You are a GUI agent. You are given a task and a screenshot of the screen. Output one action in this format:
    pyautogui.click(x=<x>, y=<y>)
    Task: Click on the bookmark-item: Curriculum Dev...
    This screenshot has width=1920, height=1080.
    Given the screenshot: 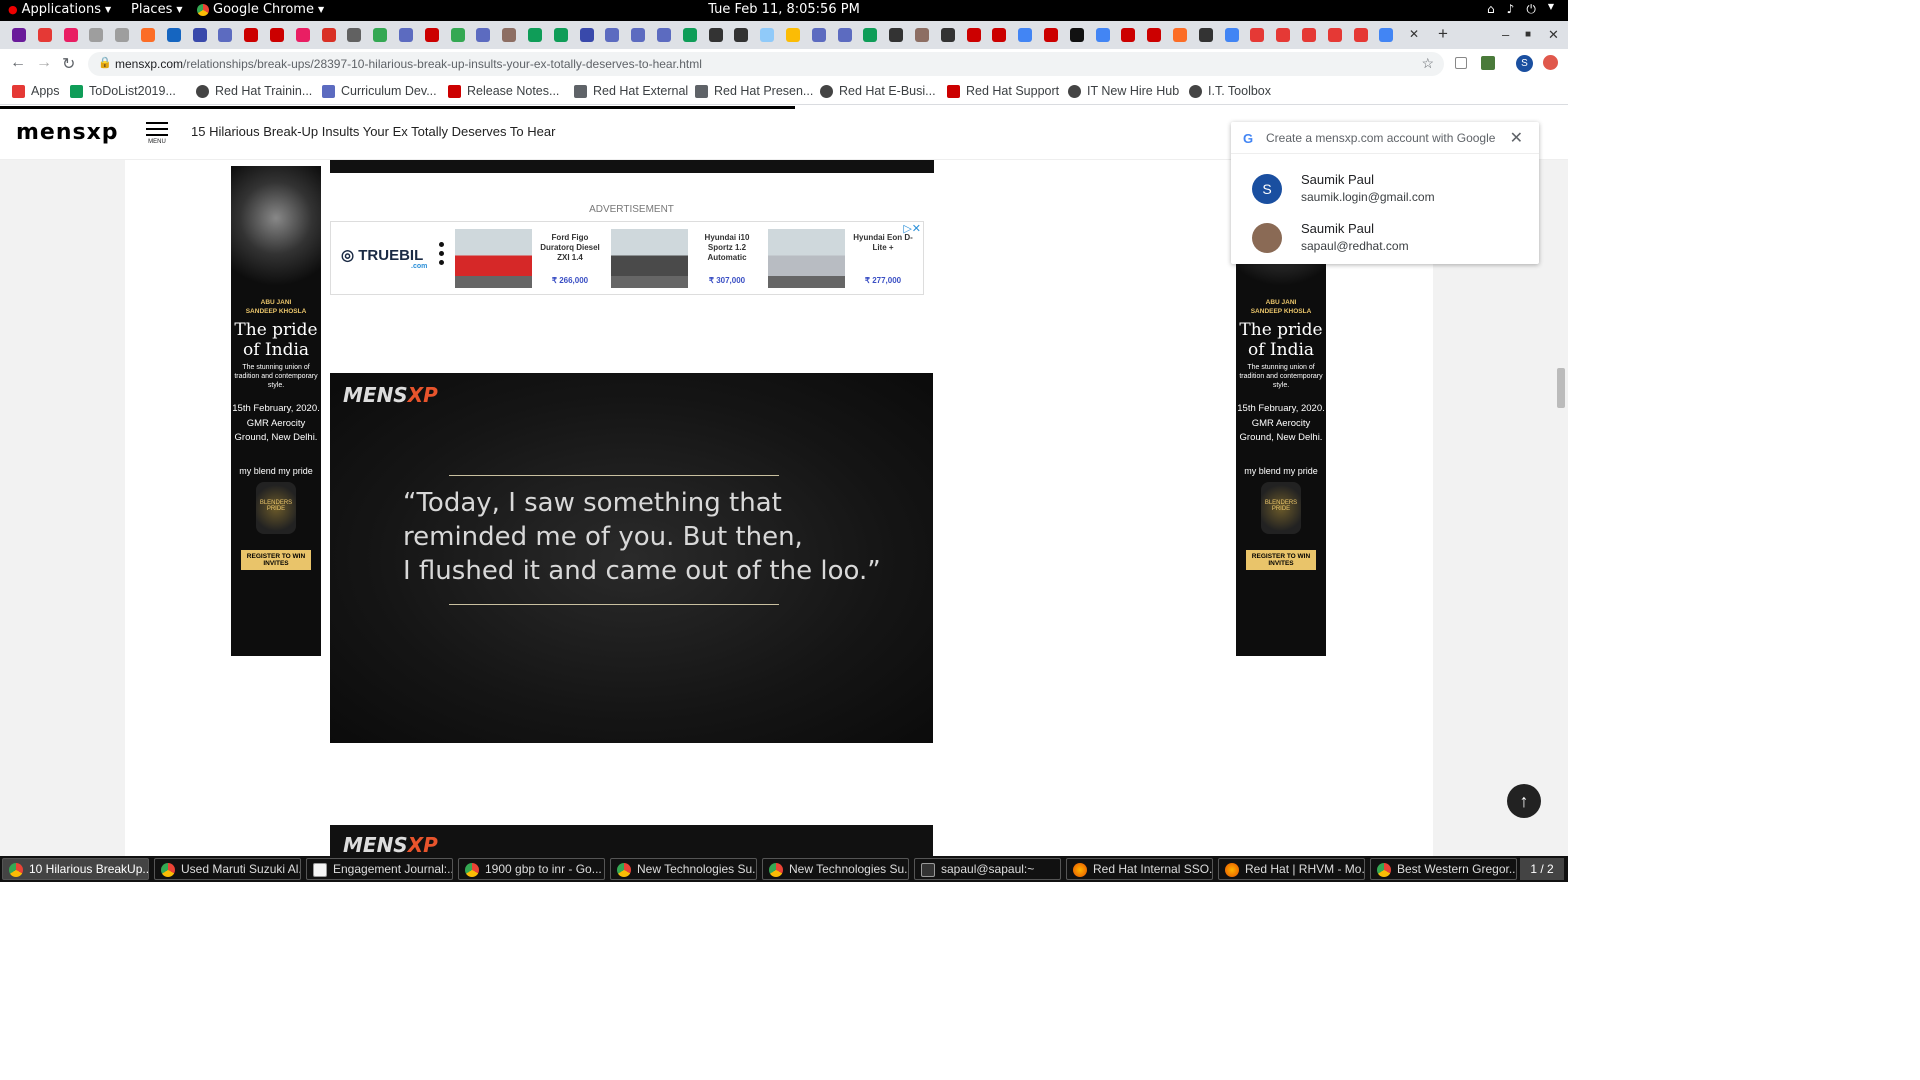 What is the action you would take?
    pyautogui.click(x=379, y=91)
    